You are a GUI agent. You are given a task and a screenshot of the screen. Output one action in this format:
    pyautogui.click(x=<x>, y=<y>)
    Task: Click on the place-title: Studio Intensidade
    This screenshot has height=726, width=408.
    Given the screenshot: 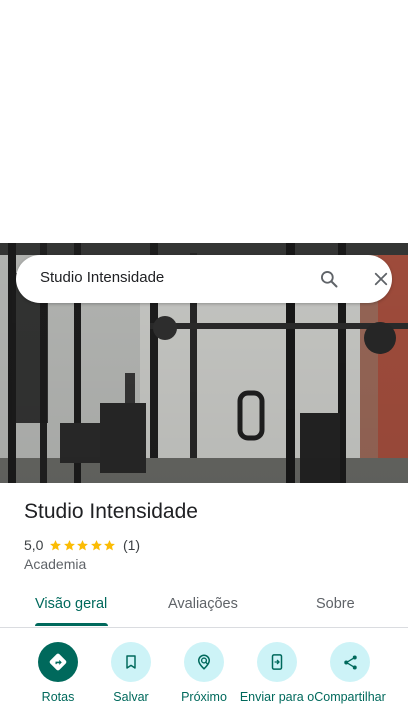 What is the action you would take?
    pyautogui.click(x=111, y=511)
    